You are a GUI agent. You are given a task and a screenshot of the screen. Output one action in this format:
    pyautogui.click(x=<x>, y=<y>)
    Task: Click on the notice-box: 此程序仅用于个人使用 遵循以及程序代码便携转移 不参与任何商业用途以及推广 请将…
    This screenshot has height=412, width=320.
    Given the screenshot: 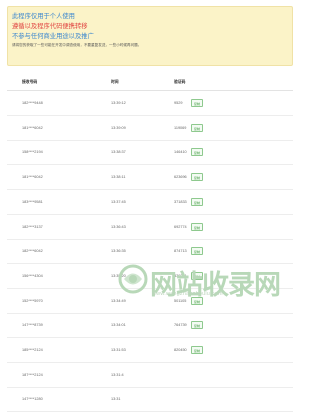 What is the action you would take?
    pyautogui.click(x=150, y=36)
    